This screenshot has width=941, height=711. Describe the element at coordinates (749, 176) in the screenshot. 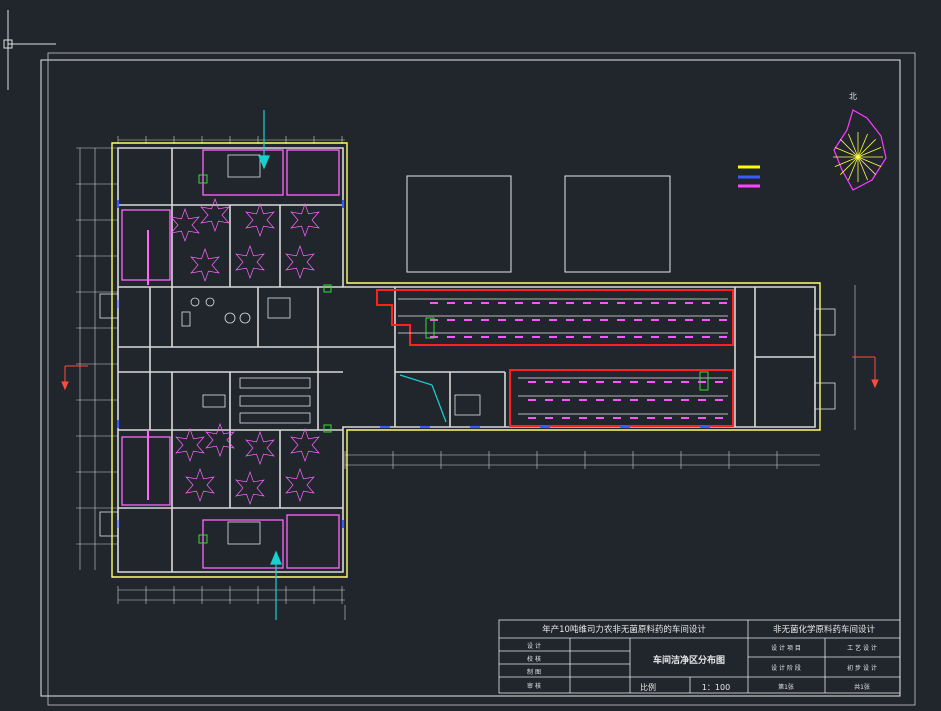

I see `legend` at that location.